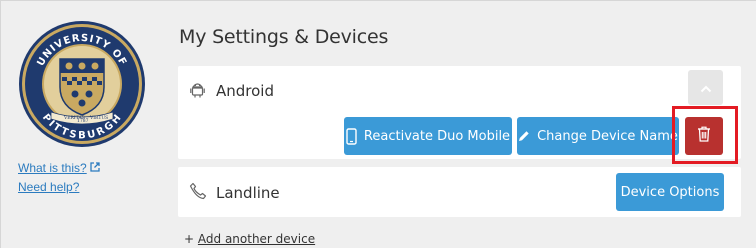  What do you see at coordinates (428, 136) in the screenshot?
I see `reactivate-duo-mobile-button: Reactivate Duo Mobile` at bounding box center [428, 136].